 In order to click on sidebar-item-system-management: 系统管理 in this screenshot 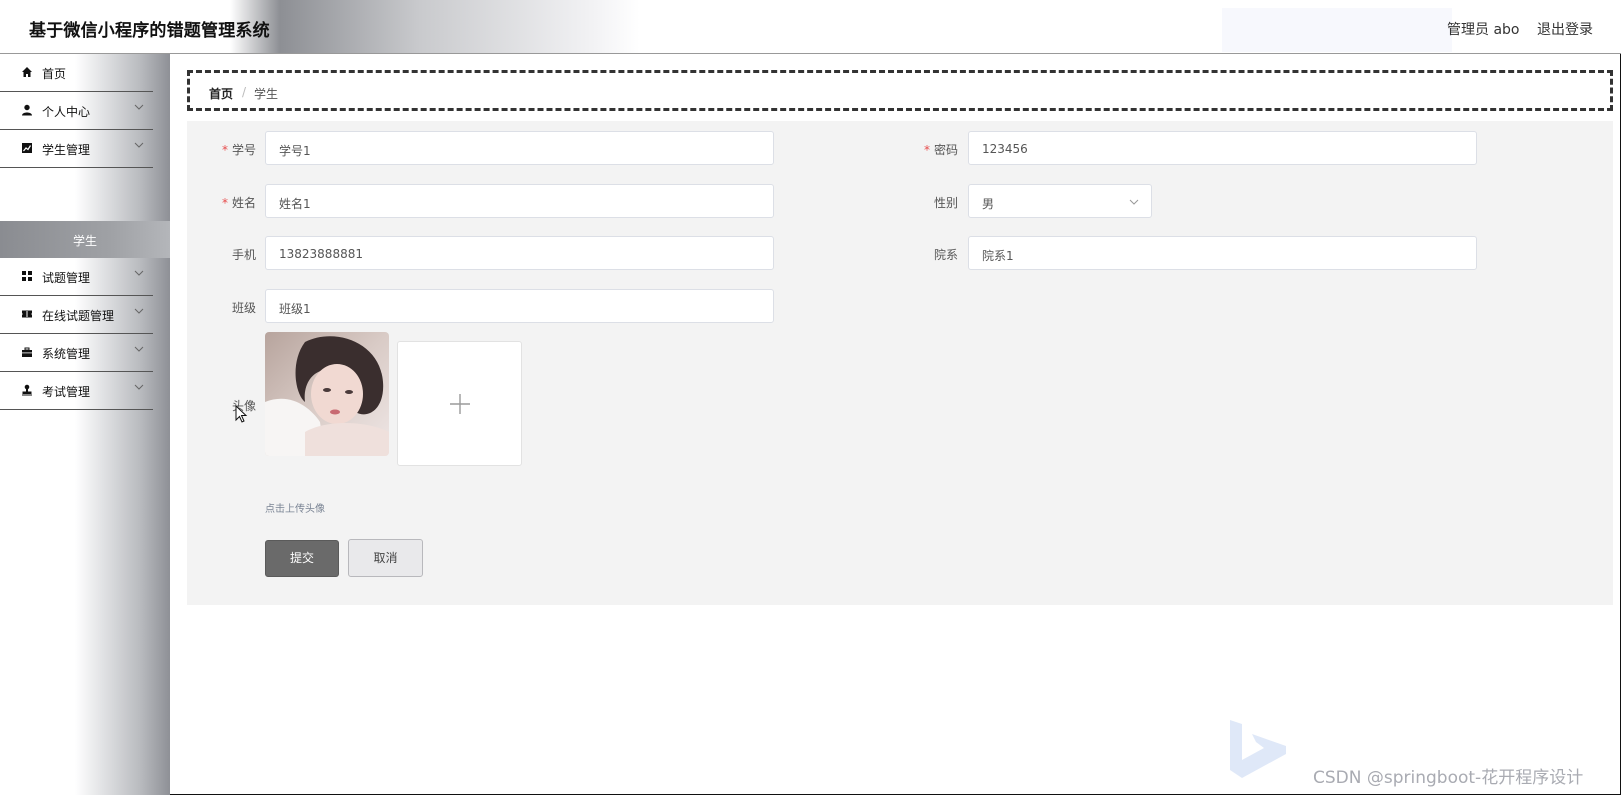, I will do `click(76, 353)`.